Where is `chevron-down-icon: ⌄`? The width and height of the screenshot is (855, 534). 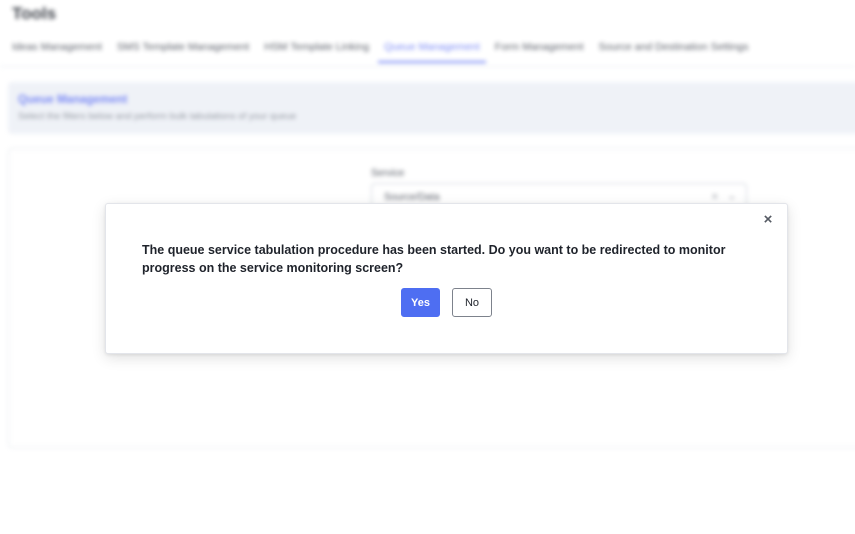
chevron-down-icon: ⌄ is located at coordinates (732, 196).